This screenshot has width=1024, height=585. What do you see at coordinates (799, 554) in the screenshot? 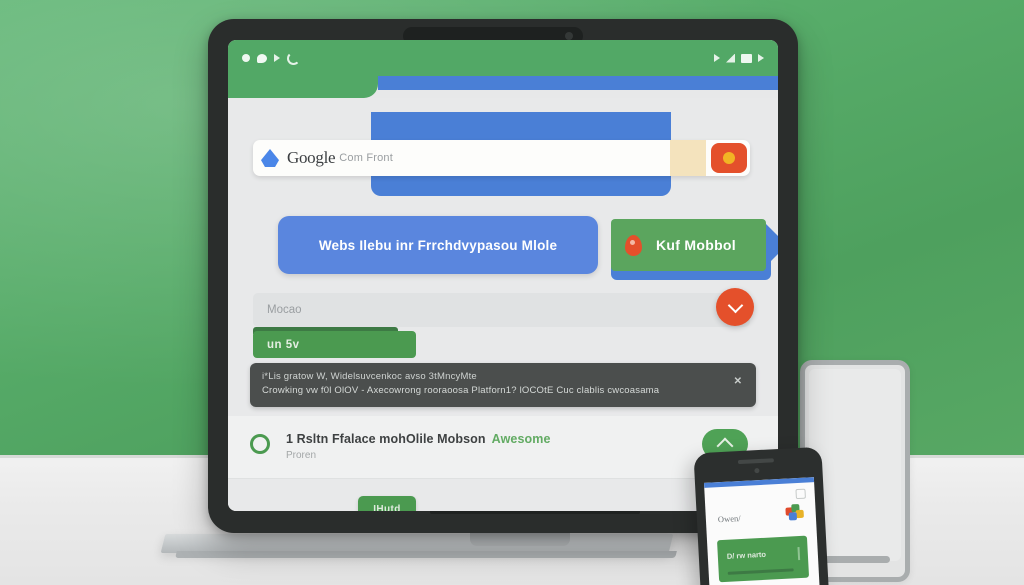
I see `phone-card-divider` at bounding box center [799, 554].